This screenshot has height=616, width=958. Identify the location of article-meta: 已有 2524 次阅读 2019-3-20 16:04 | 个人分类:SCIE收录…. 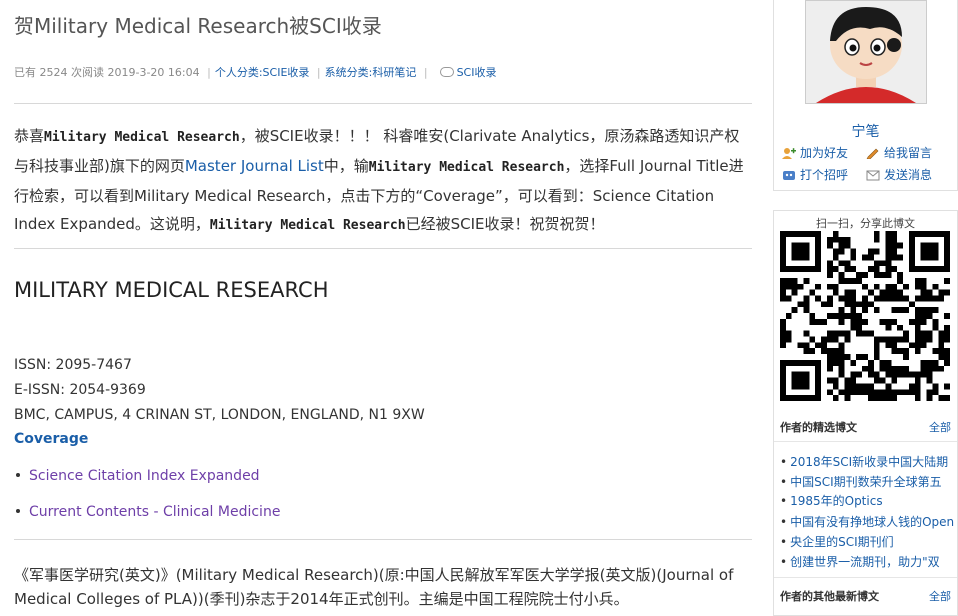
(255, 72).